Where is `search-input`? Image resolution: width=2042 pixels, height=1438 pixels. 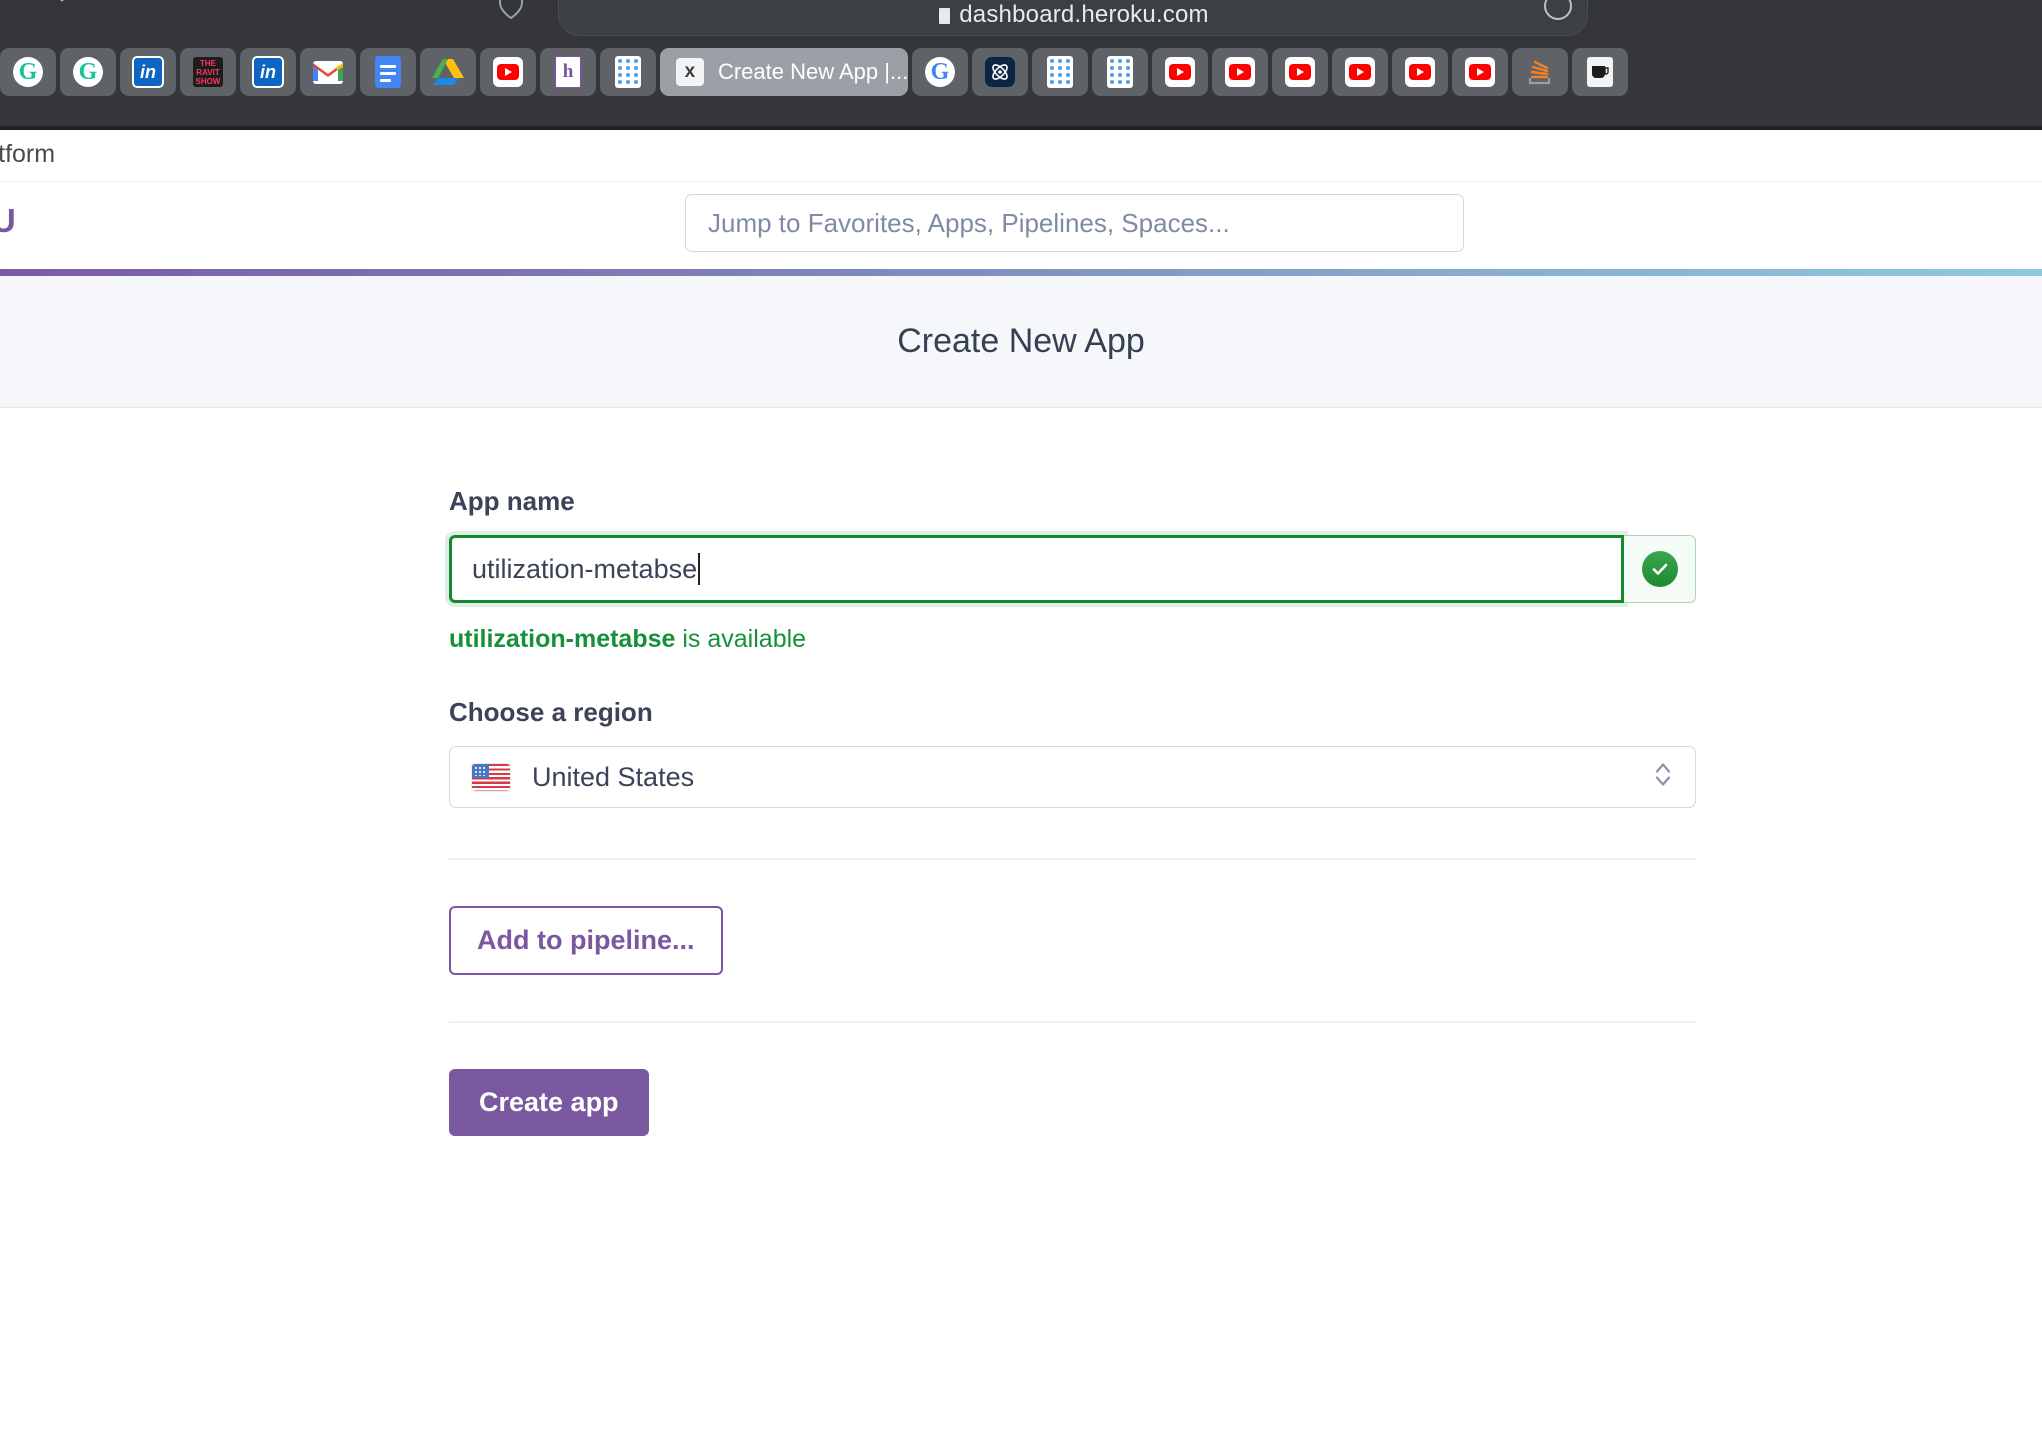 search-input is located at coordinates (1074, 223).